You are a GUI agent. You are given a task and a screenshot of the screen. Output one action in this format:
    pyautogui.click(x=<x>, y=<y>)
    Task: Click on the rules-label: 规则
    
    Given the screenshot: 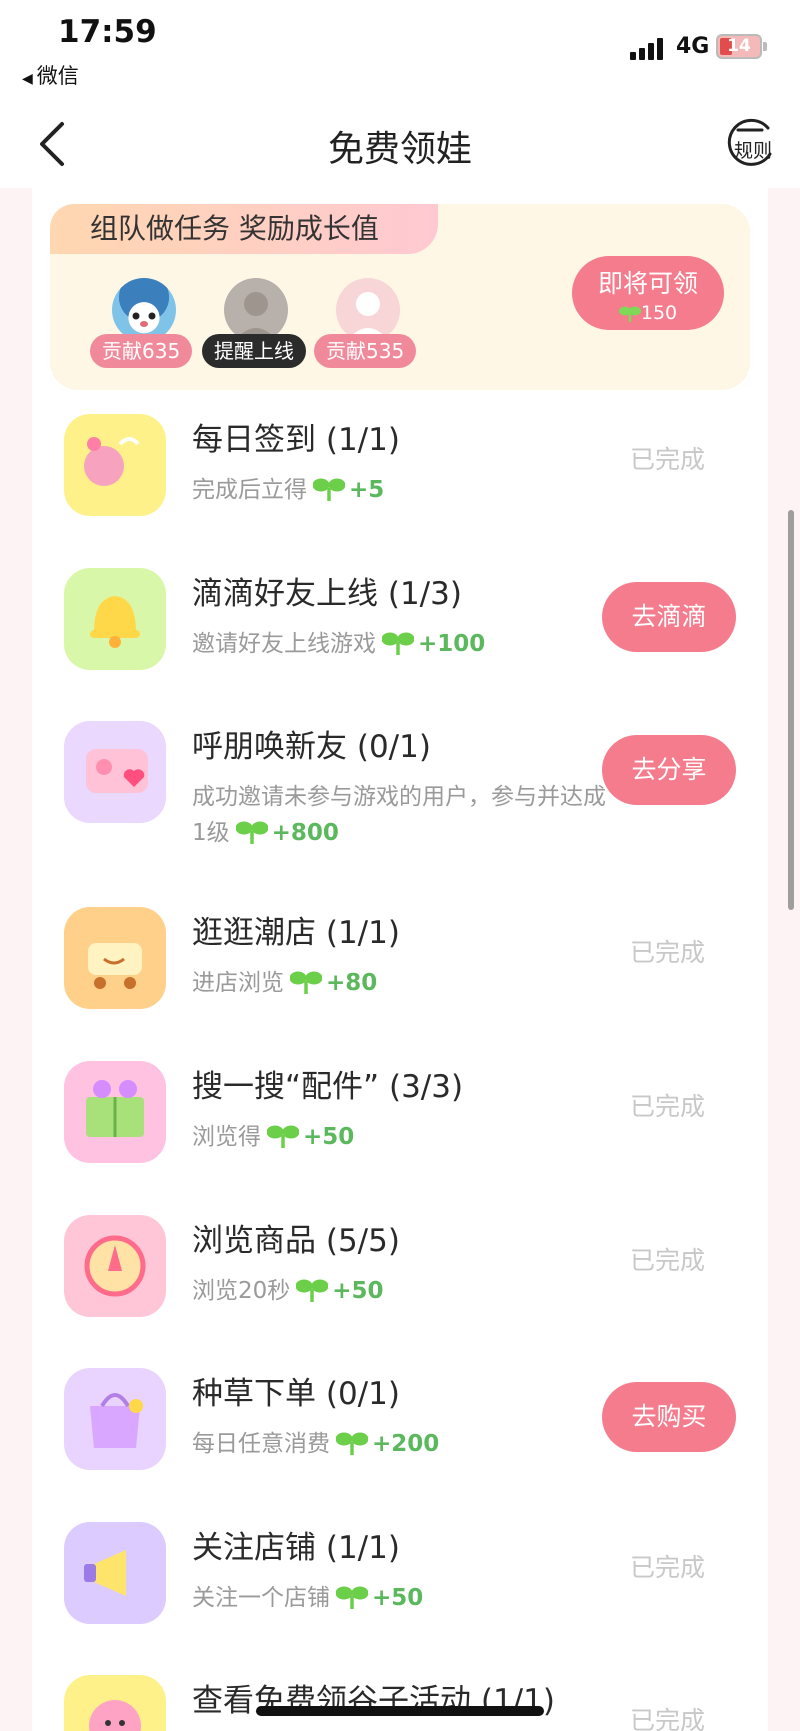 What is the action you would take?
    pyautogui.click(x=753, y=151)
    